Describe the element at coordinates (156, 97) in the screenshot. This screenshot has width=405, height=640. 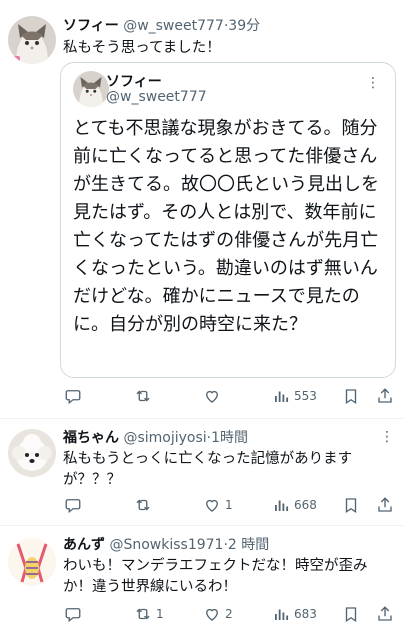
I see `quoted-user-handle: @w_sweet777` at that location.